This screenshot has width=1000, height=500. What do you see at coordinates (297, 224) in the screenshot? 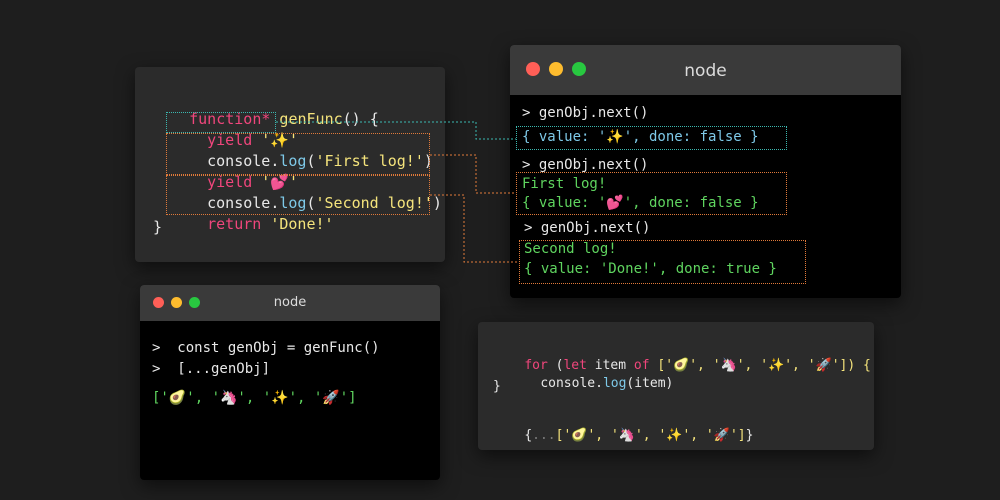
I see `return-value: 'Done!'` at bounding box center [297, 224].